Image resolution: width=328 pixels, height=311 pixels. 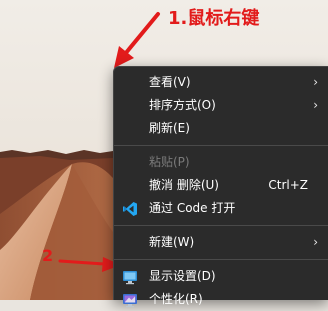 What do you see at coordinates (221, 162) in the screenshot?
I see `menu-item-paste: 粘贴(P)` at bounding box center [221, 162].